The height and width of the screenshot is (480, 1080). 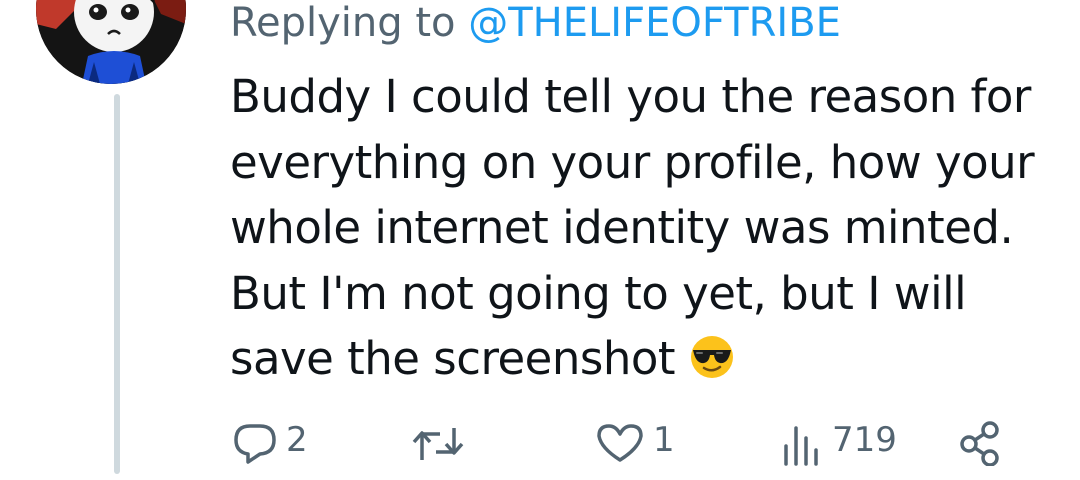 I want to click on thread-line, so click(x=117, y=284).